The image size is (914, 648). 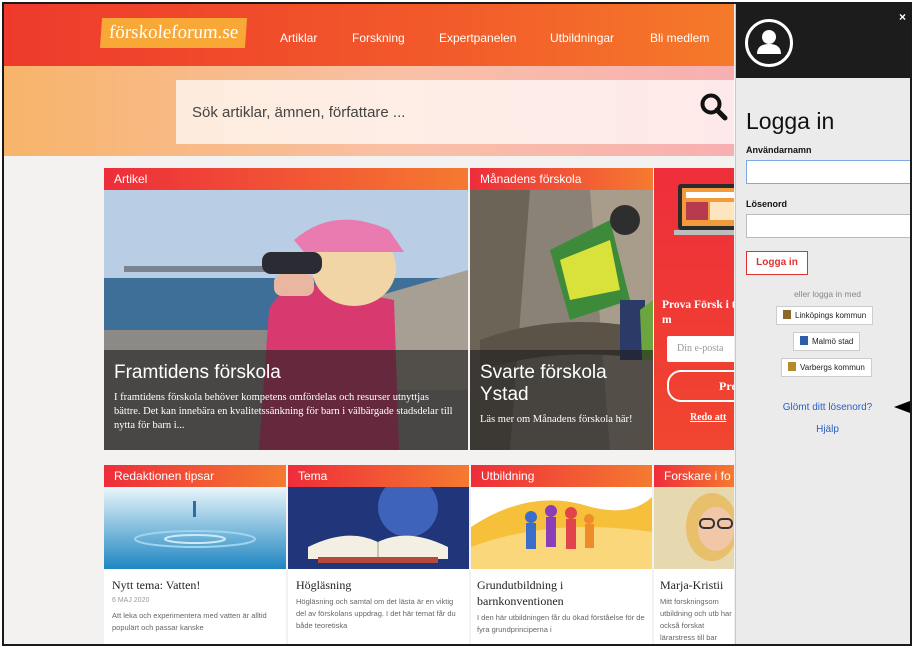 I want to click on category-label: Redaktionen tipsar, so click(x=195, y=476).